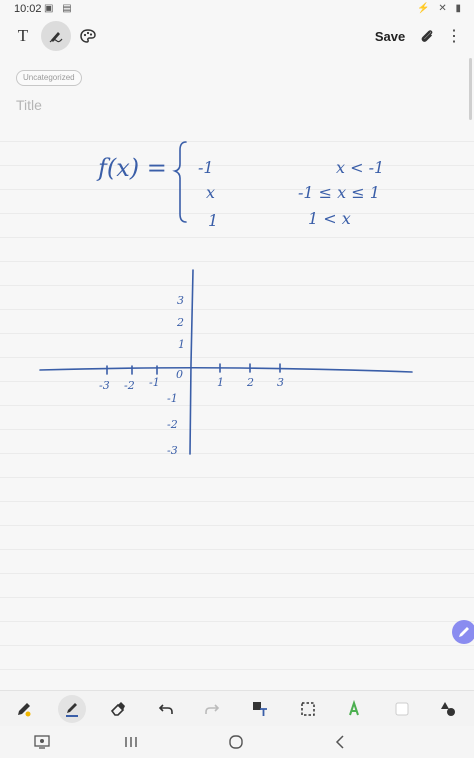  I want to click on y-tick-label: 2, so click(180, 322).